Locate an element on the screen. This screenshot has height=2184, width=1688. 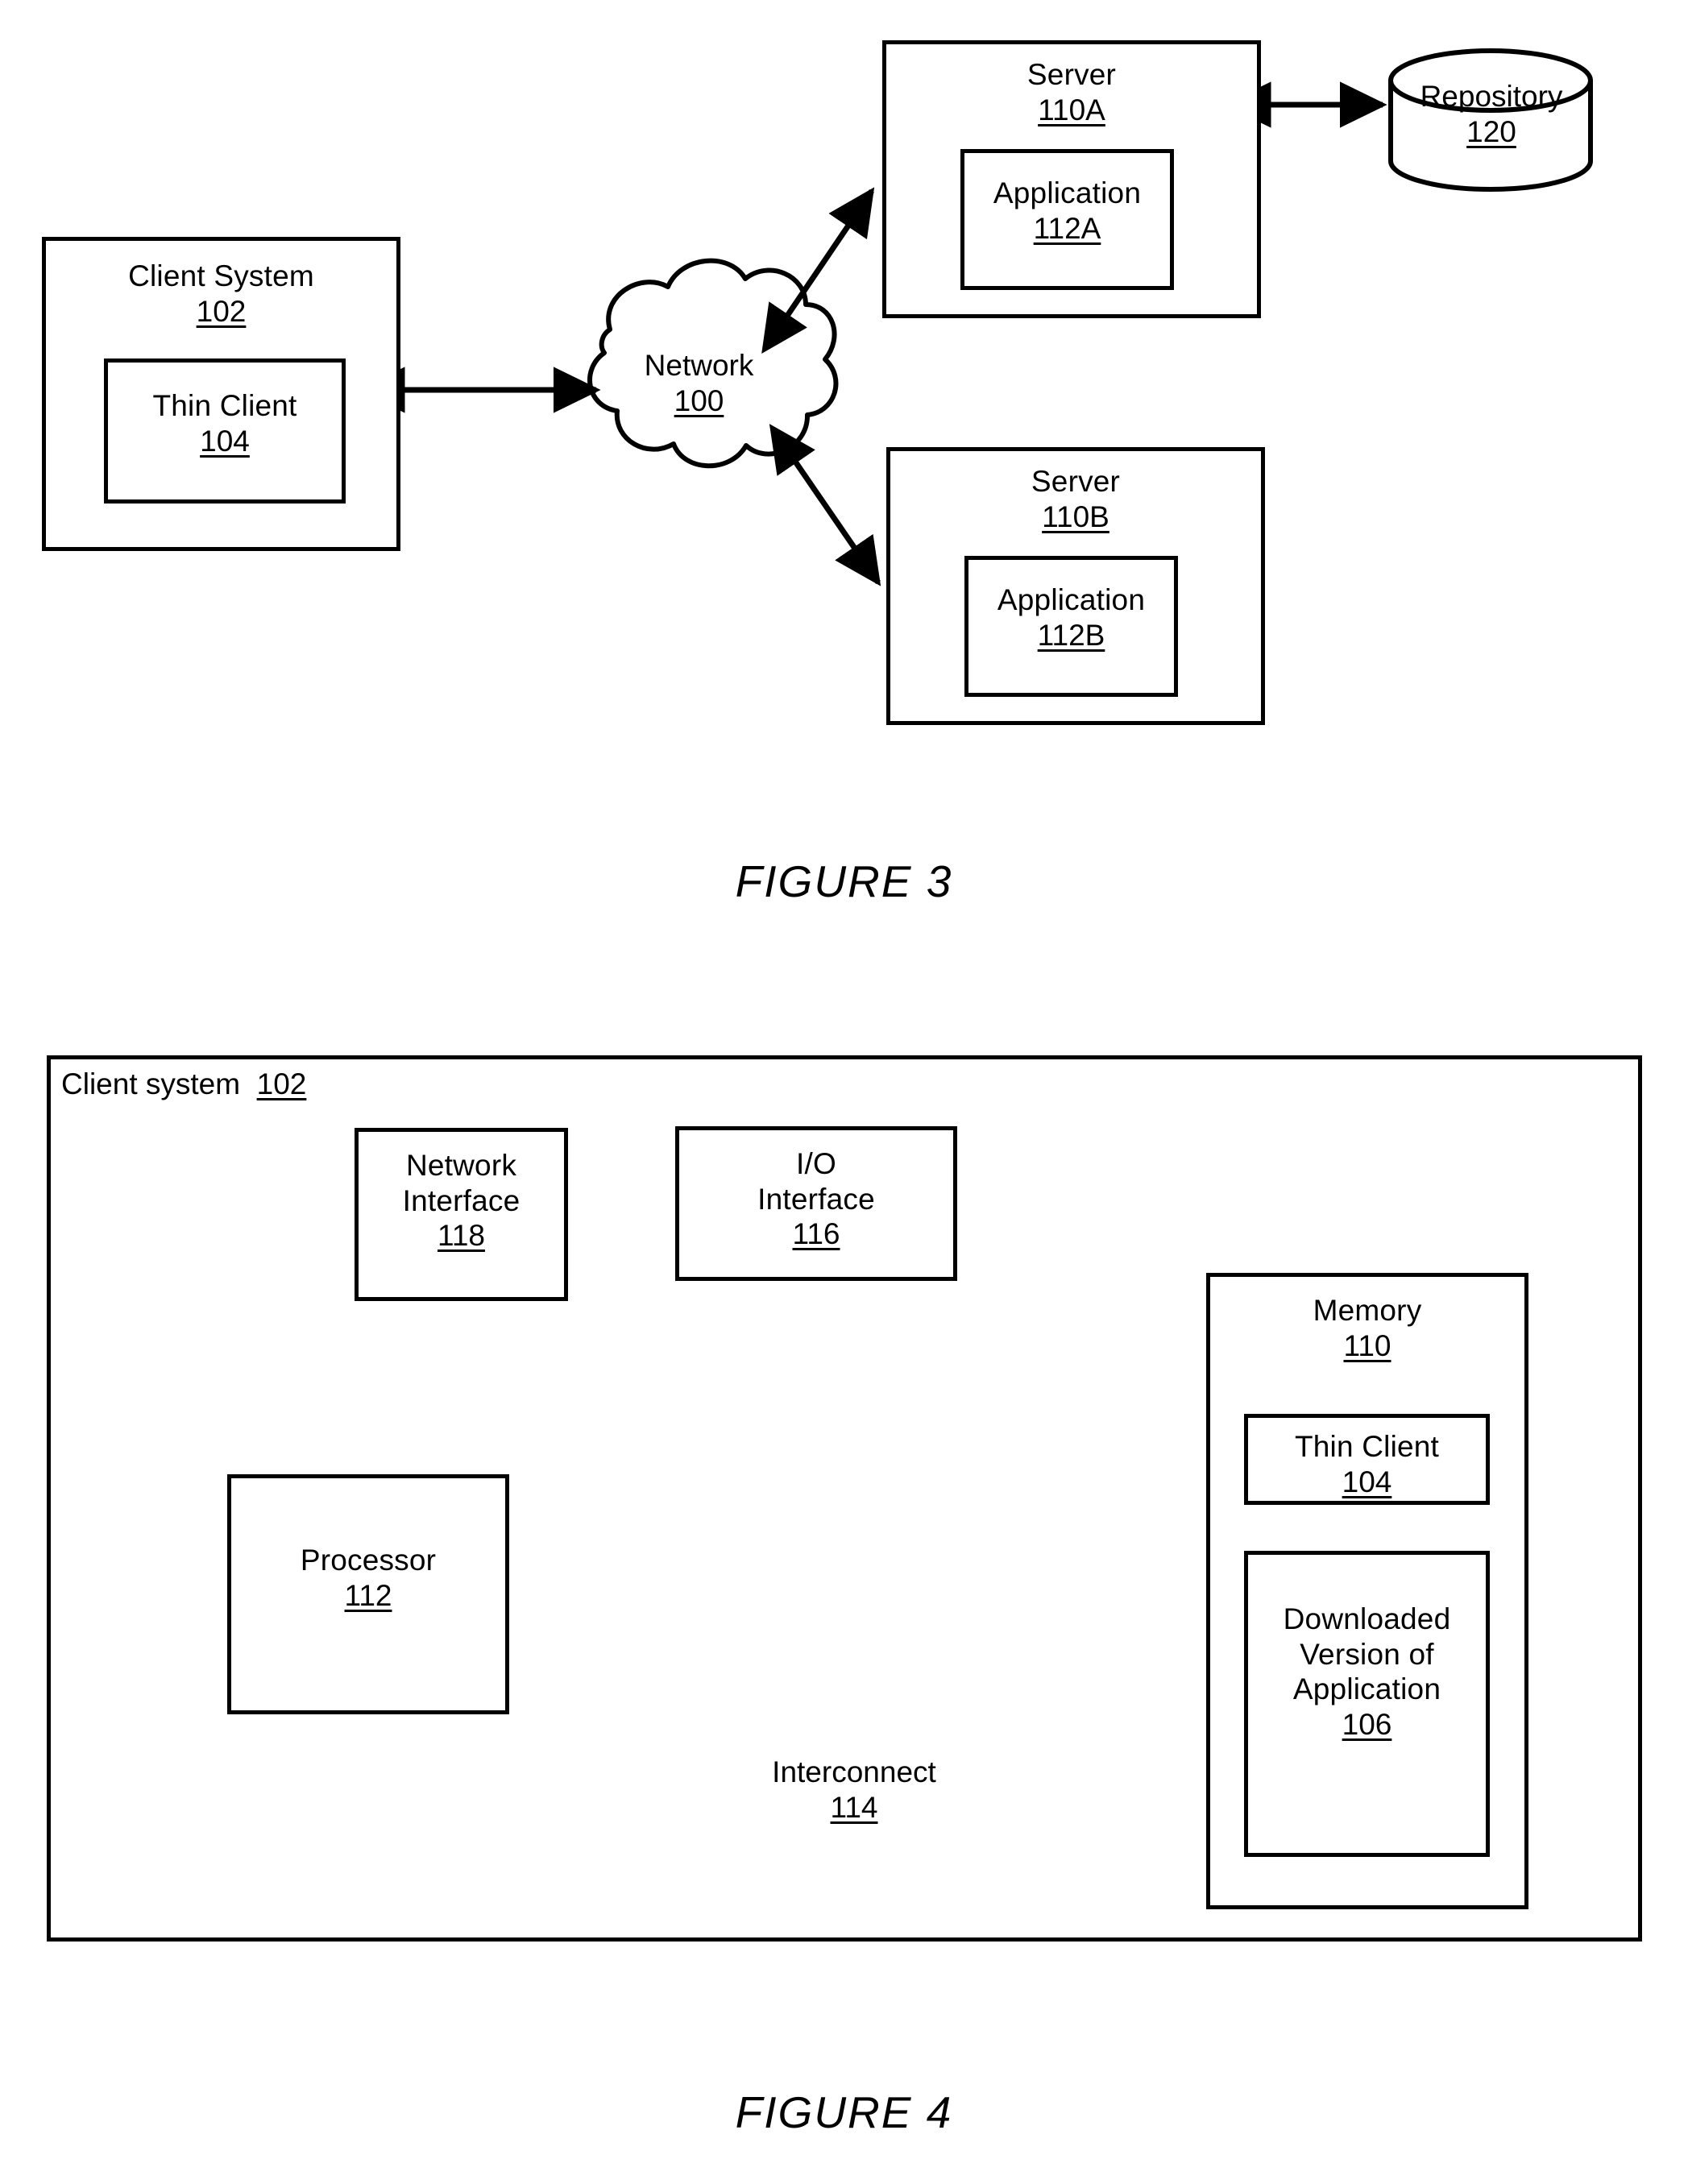
network-interface-box: Network Interface 118 is located at coordinates (461, 1215).